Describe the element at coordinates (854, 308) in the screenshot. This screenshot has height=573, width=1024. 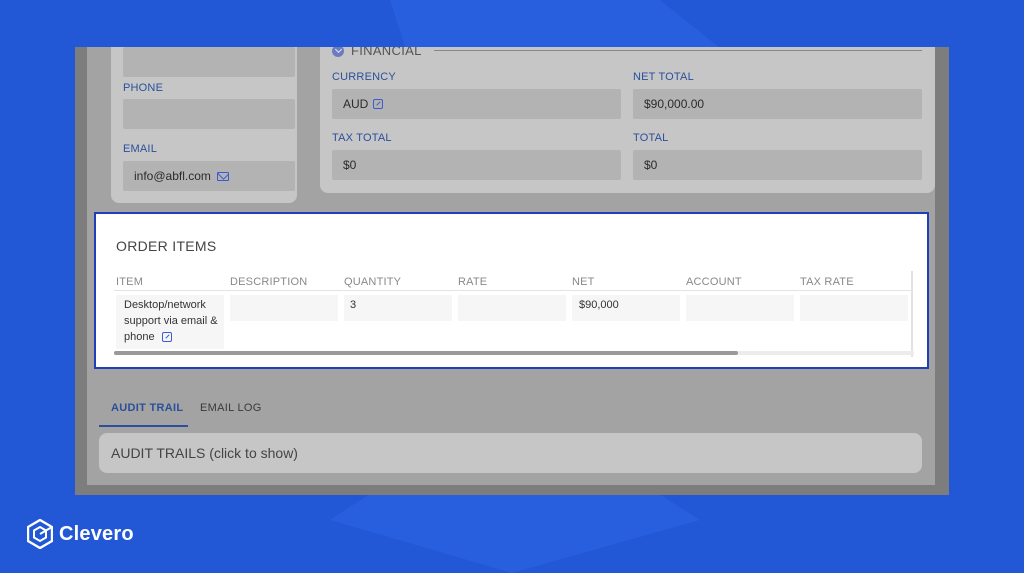
I see `tax-rate-cell` at that location.